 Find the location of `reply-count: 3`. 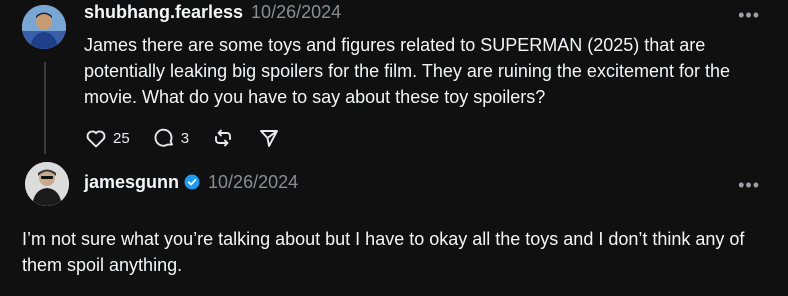

reply-count: 3 is located at coordinates (185, 138).